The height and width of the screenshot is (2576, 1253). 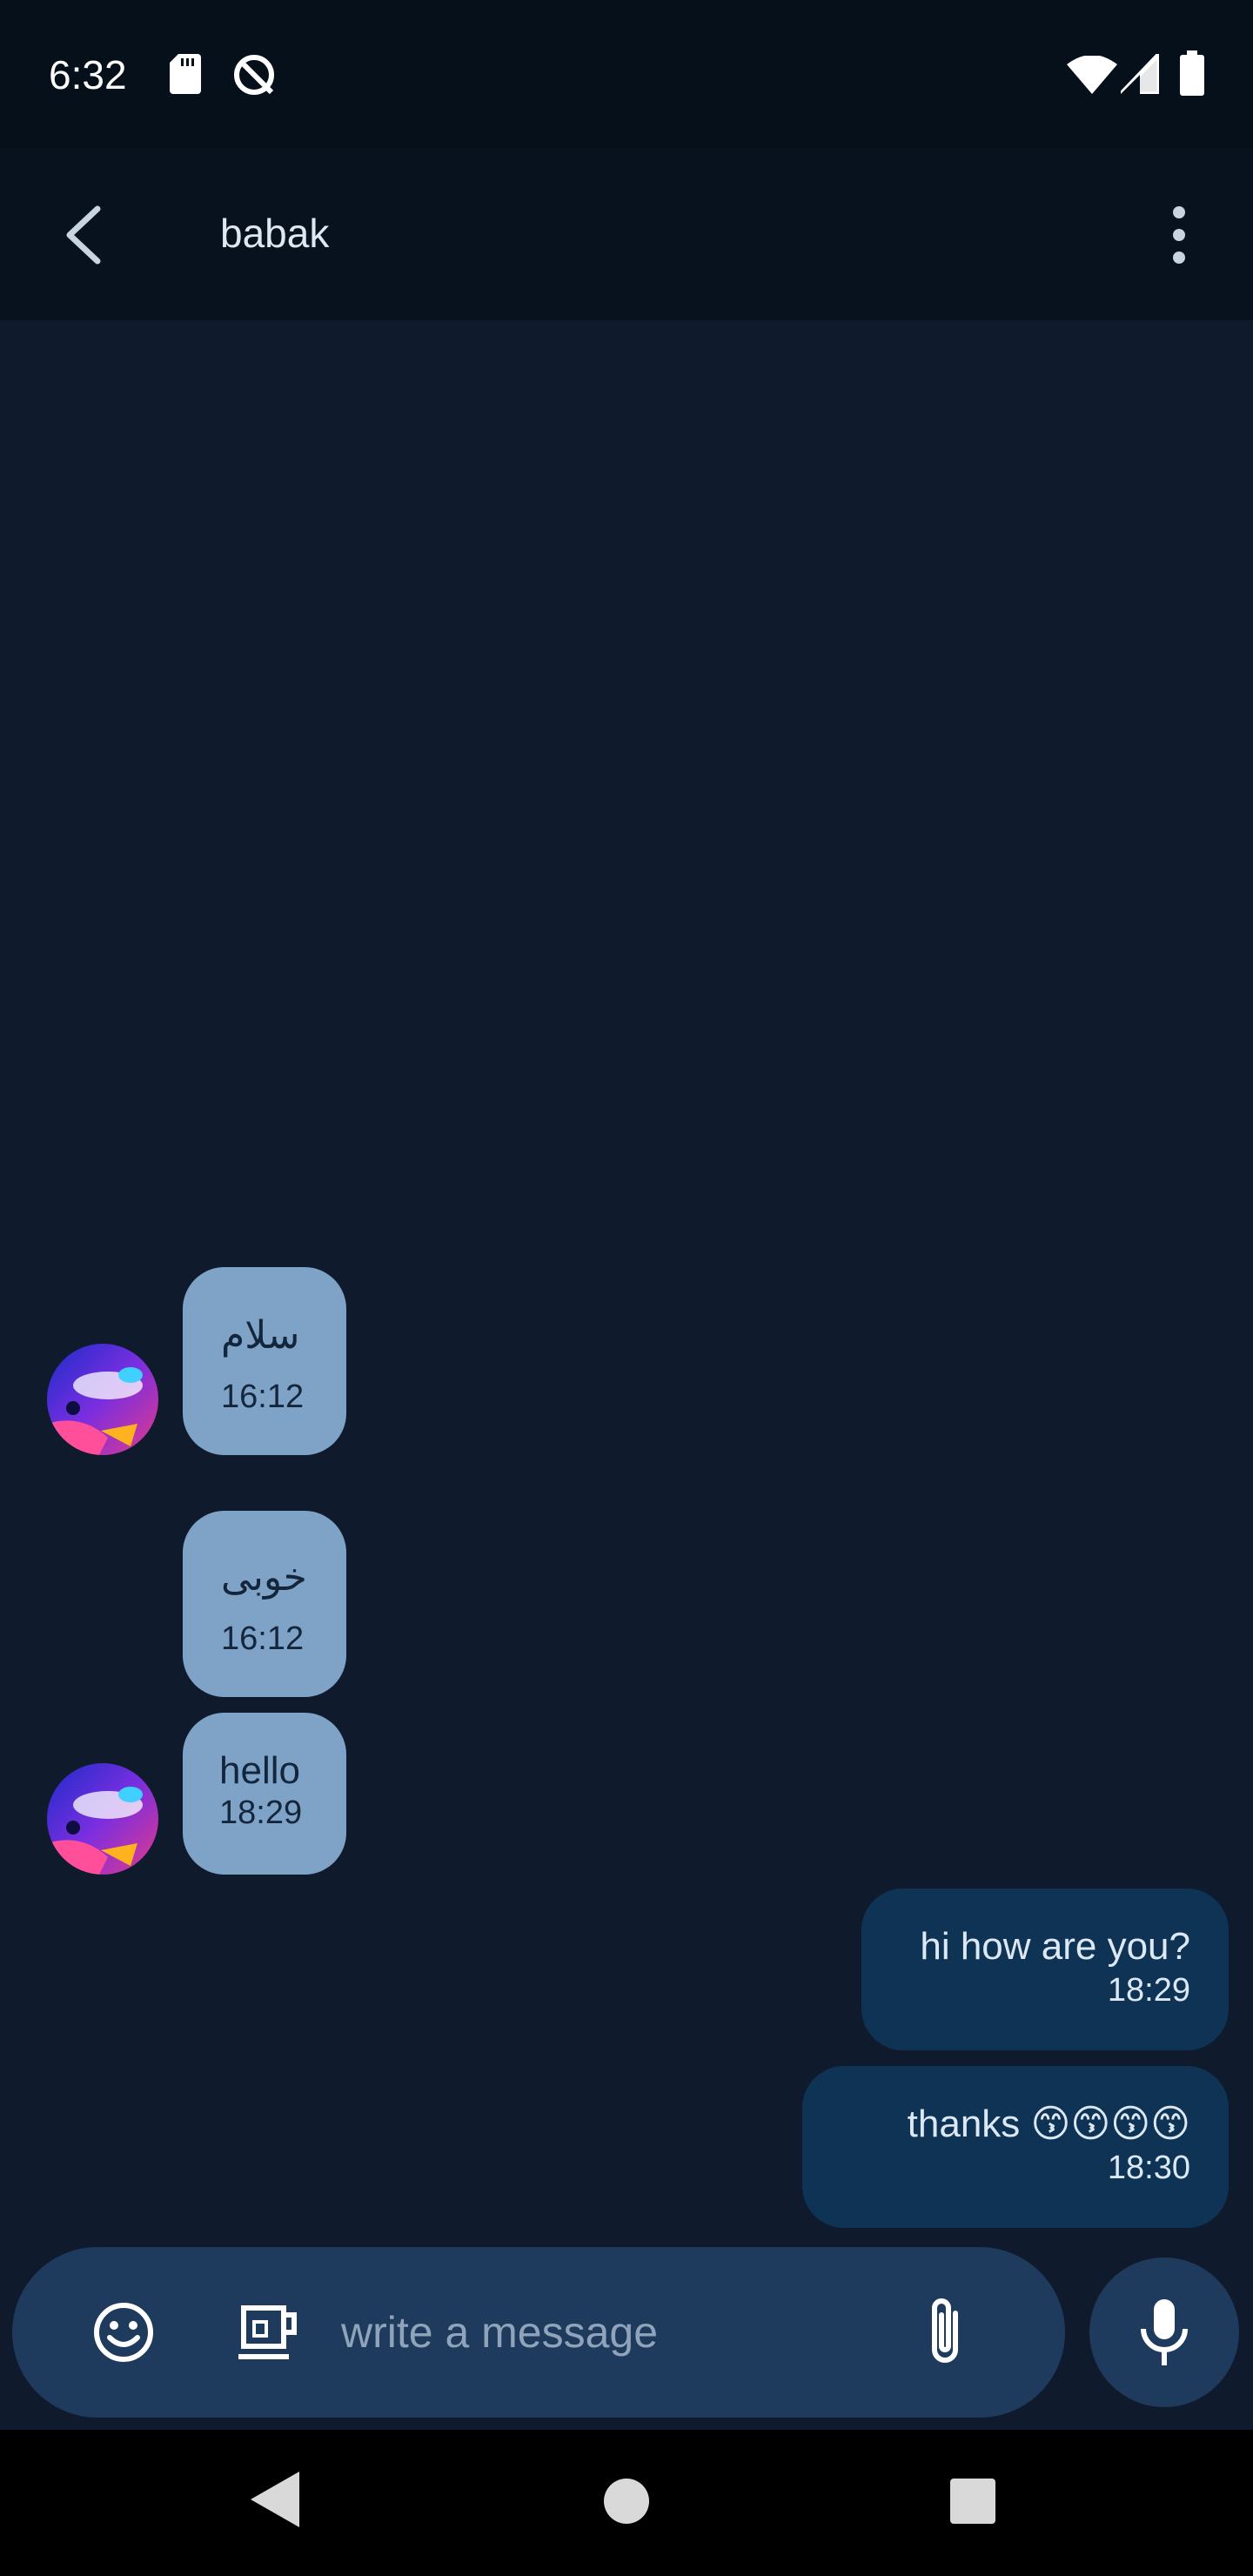 I want to click on sticker-icon, so click(x=270, y=2332).